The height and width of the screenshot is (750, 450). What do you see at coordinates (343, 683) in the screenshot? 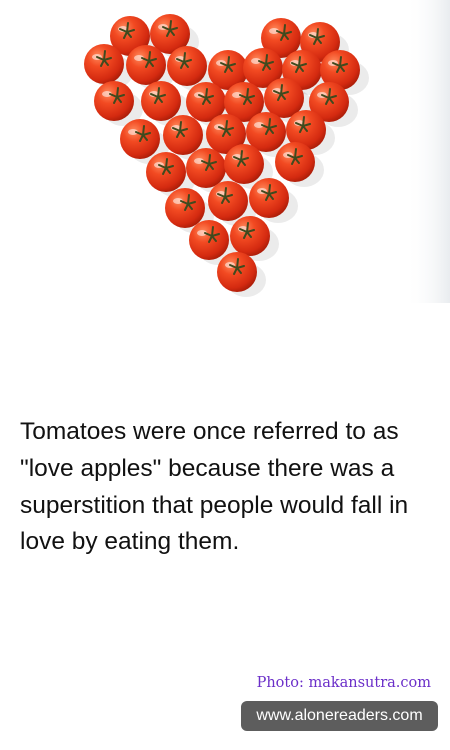
I see `photo-credit: Photo: makansutra.com` at bounding box center [343, 683].